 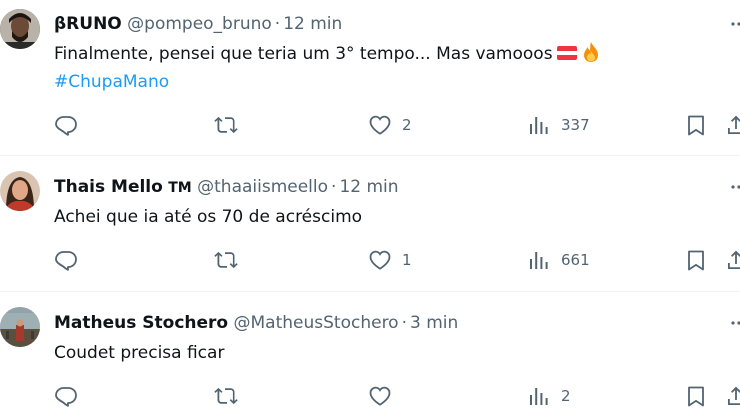 What do you see at coordinates (549, 396) in the screenshot?
I see `views-button: 2` at bounding box center [549, 396].